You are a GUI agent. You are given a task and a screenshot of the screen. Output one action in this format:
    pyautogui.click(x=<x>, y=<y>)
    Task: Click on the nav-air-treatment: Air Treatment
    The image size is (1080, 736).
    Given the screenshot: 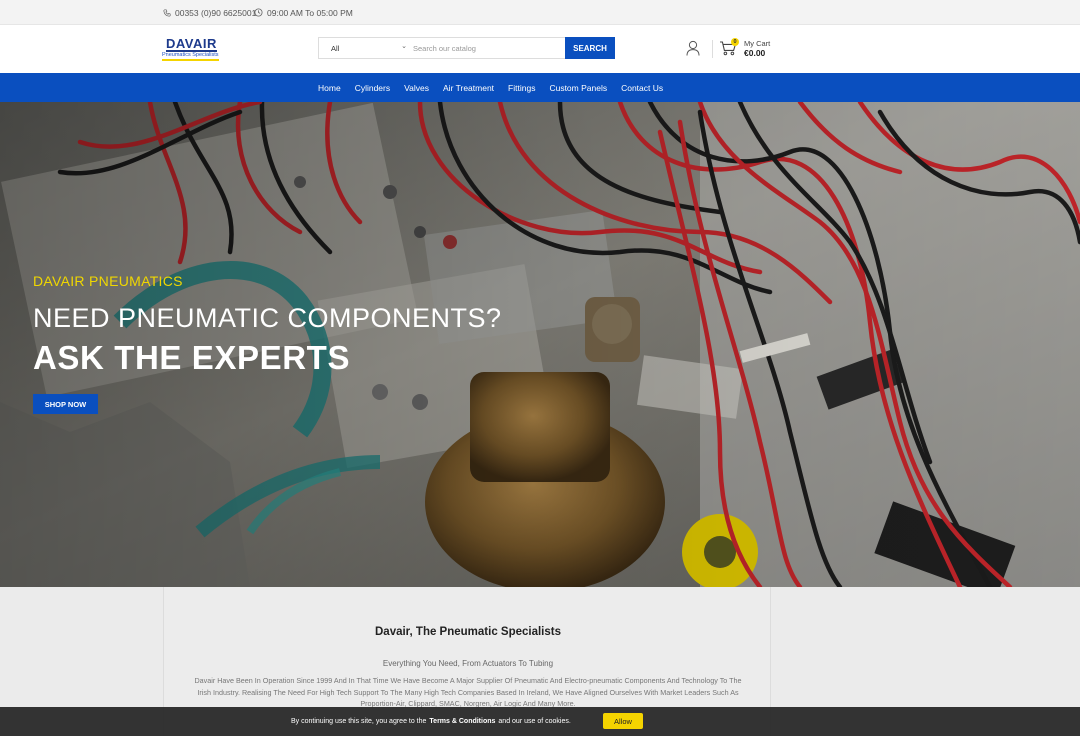 What is the action you would take?
    pyautogui.click(x=468, y=88)
    